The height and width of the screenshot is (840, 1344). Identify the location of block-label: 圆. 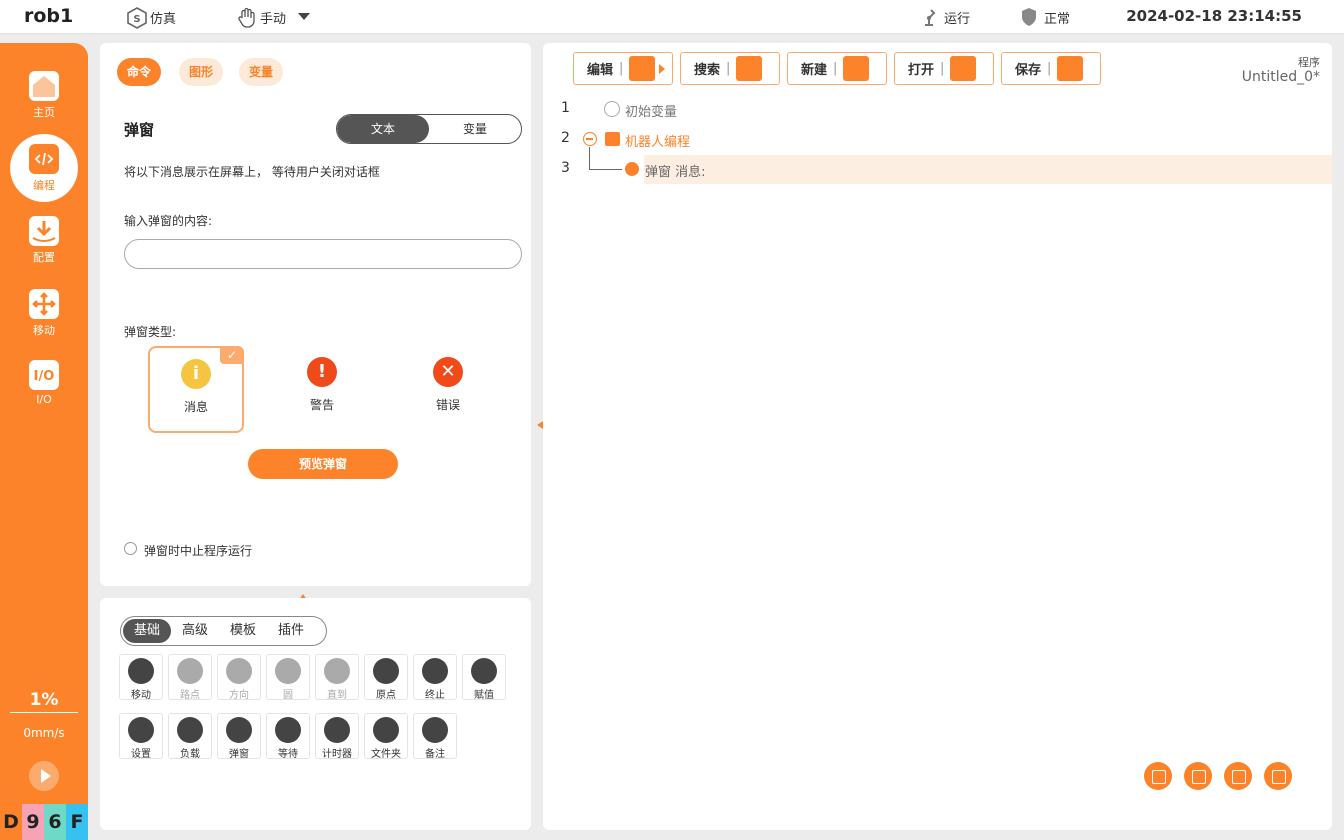
(288, 695).